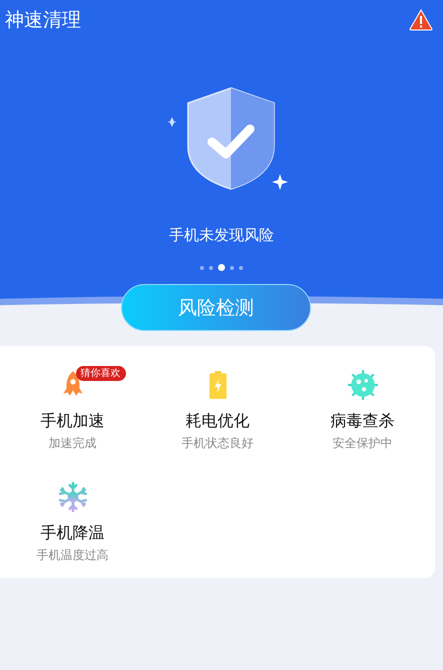 This screenshot has height=670, width=443. Describe the element at coordinates (218, 443) in the screenshot. I see `feature-status: 手机状态良好` at that location.